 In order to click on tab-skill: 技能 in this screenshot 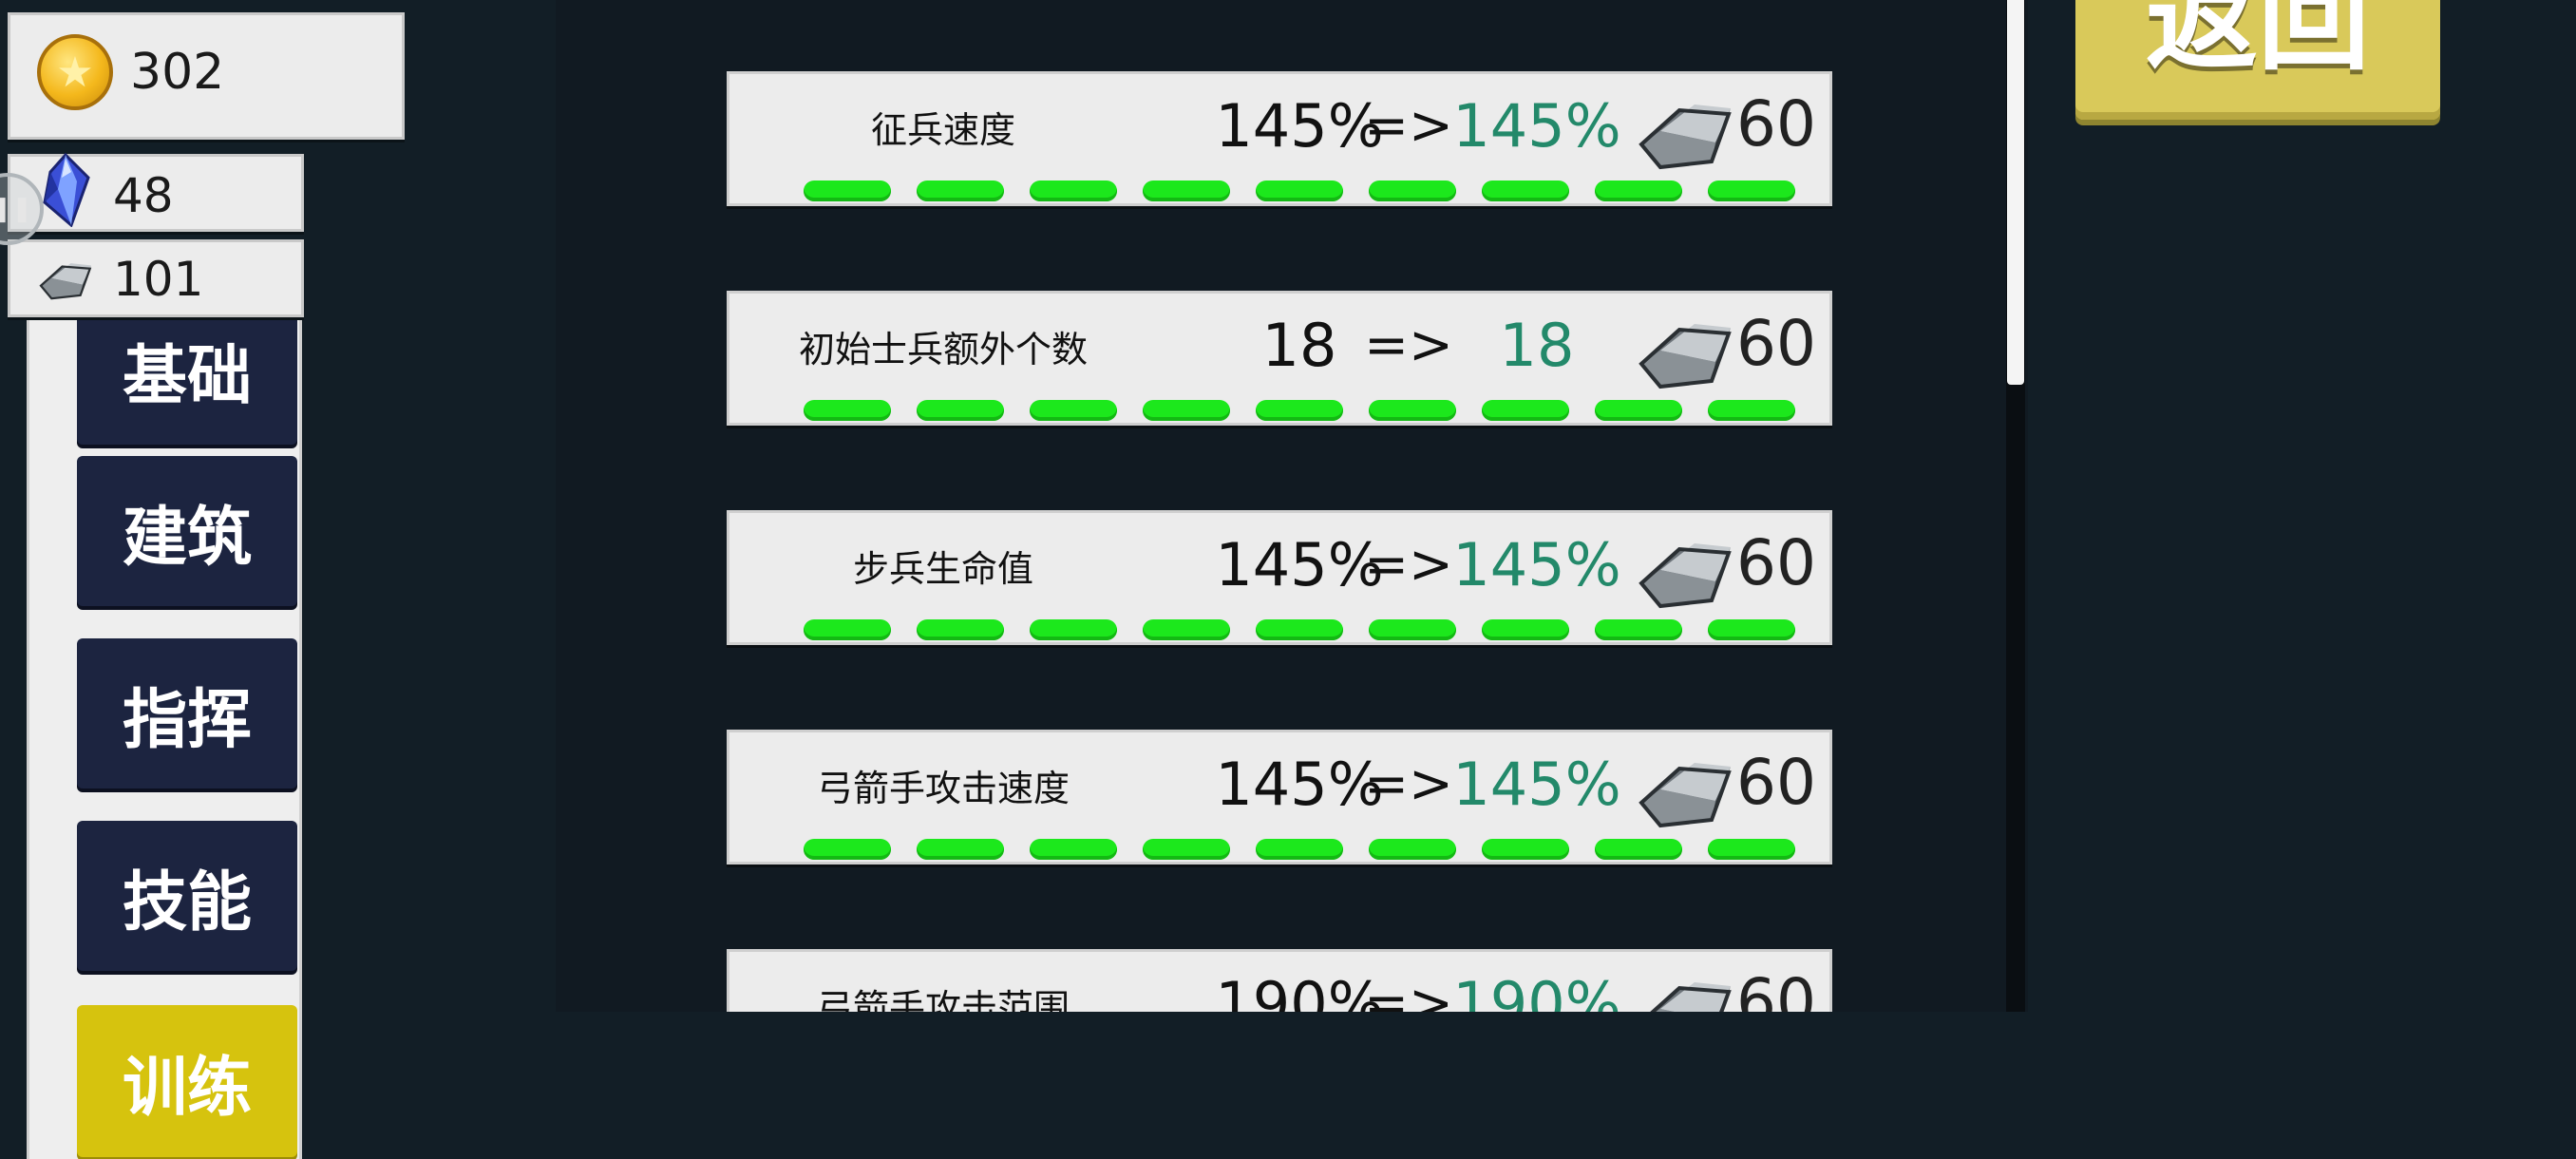, I will do `click(187, 896)`.